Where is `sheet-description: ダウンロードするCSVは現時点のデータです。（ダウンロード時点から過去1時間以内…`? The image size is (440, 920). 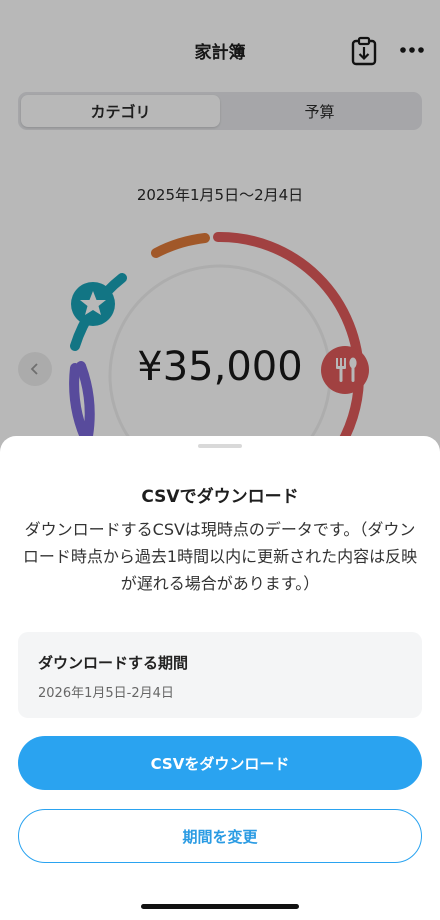 sheet-description: ダウンロードするCSVは現時点のデータです。（ダウンロード時点から過去1時間以内… is located at coordinates (220, 556).